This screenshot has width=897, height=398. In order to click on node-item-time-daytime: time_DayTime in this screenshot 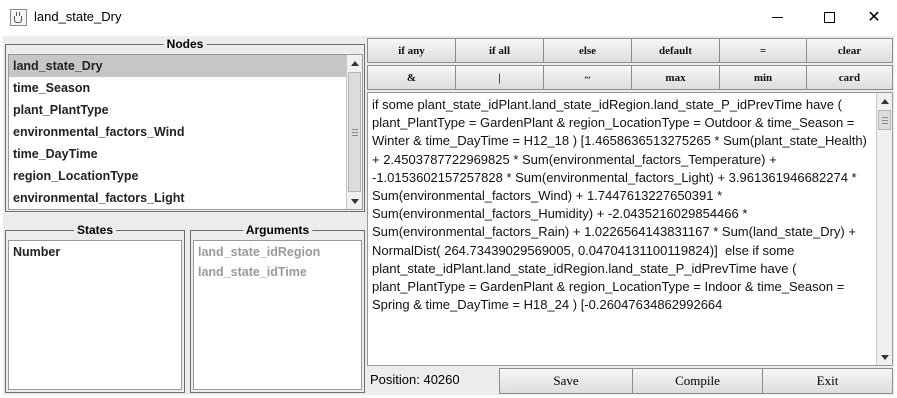, I will do `click(185, 154)`.